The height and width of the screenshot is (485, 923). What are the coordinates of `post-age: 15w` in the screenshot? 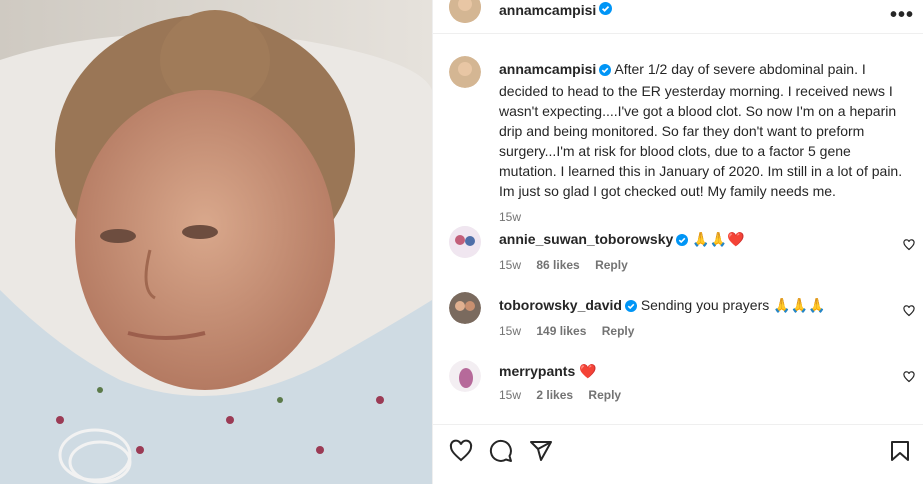 It's located at (704, 217).